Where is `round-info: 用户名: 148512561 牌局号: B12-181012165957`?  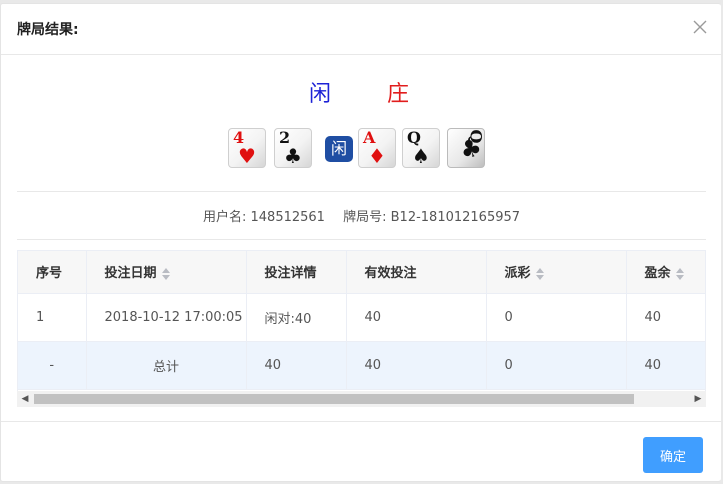
round-info: 用户名: 148512561 牌局号: B12-181012165957 is located at coordinates (361, 215).